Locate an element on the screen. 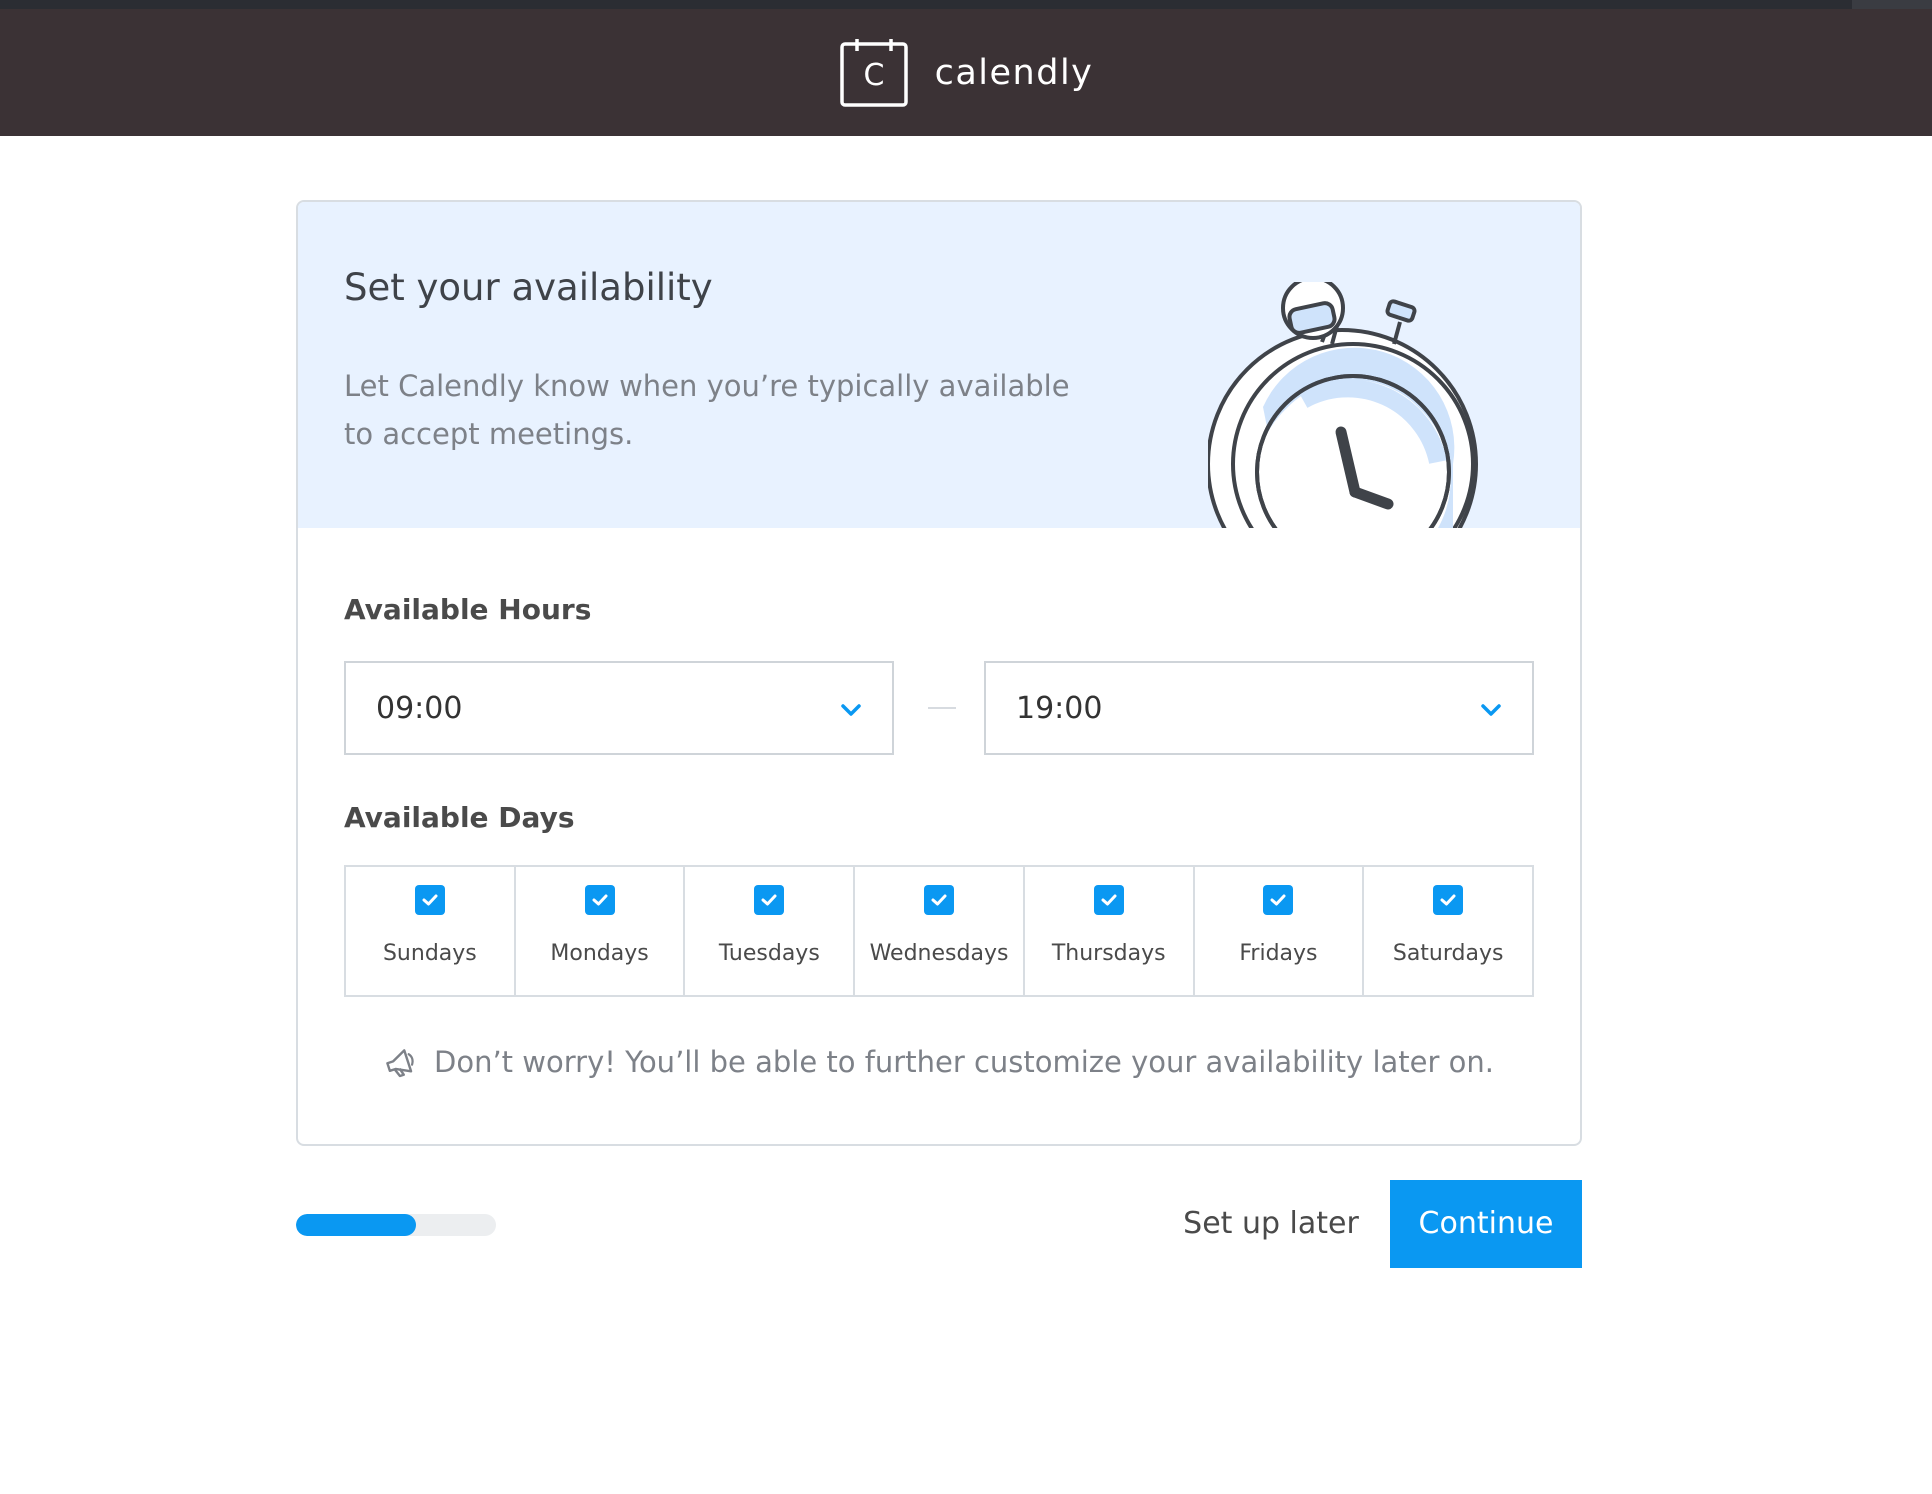 The height and width of the screenshot is (1494, 1932). set-up-later-button: Set up later is located at coordinates (1271, 1224).